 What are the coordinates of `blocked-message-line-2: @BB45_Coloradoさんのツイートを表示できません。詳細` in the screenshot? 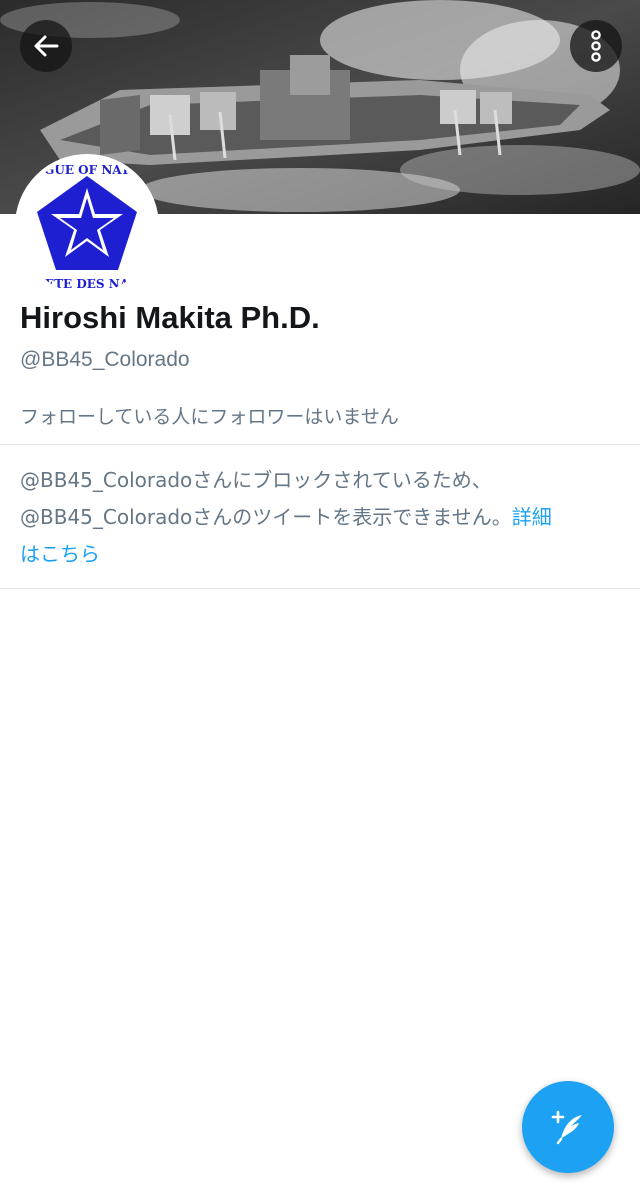 It's located at (320, 517).